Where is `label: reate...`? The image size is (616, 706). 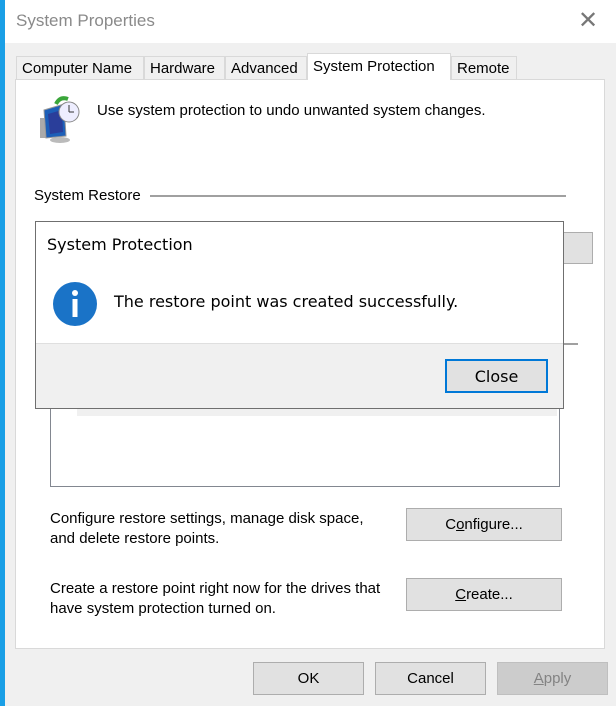 label: reate... is located at coordinates (489, 594).